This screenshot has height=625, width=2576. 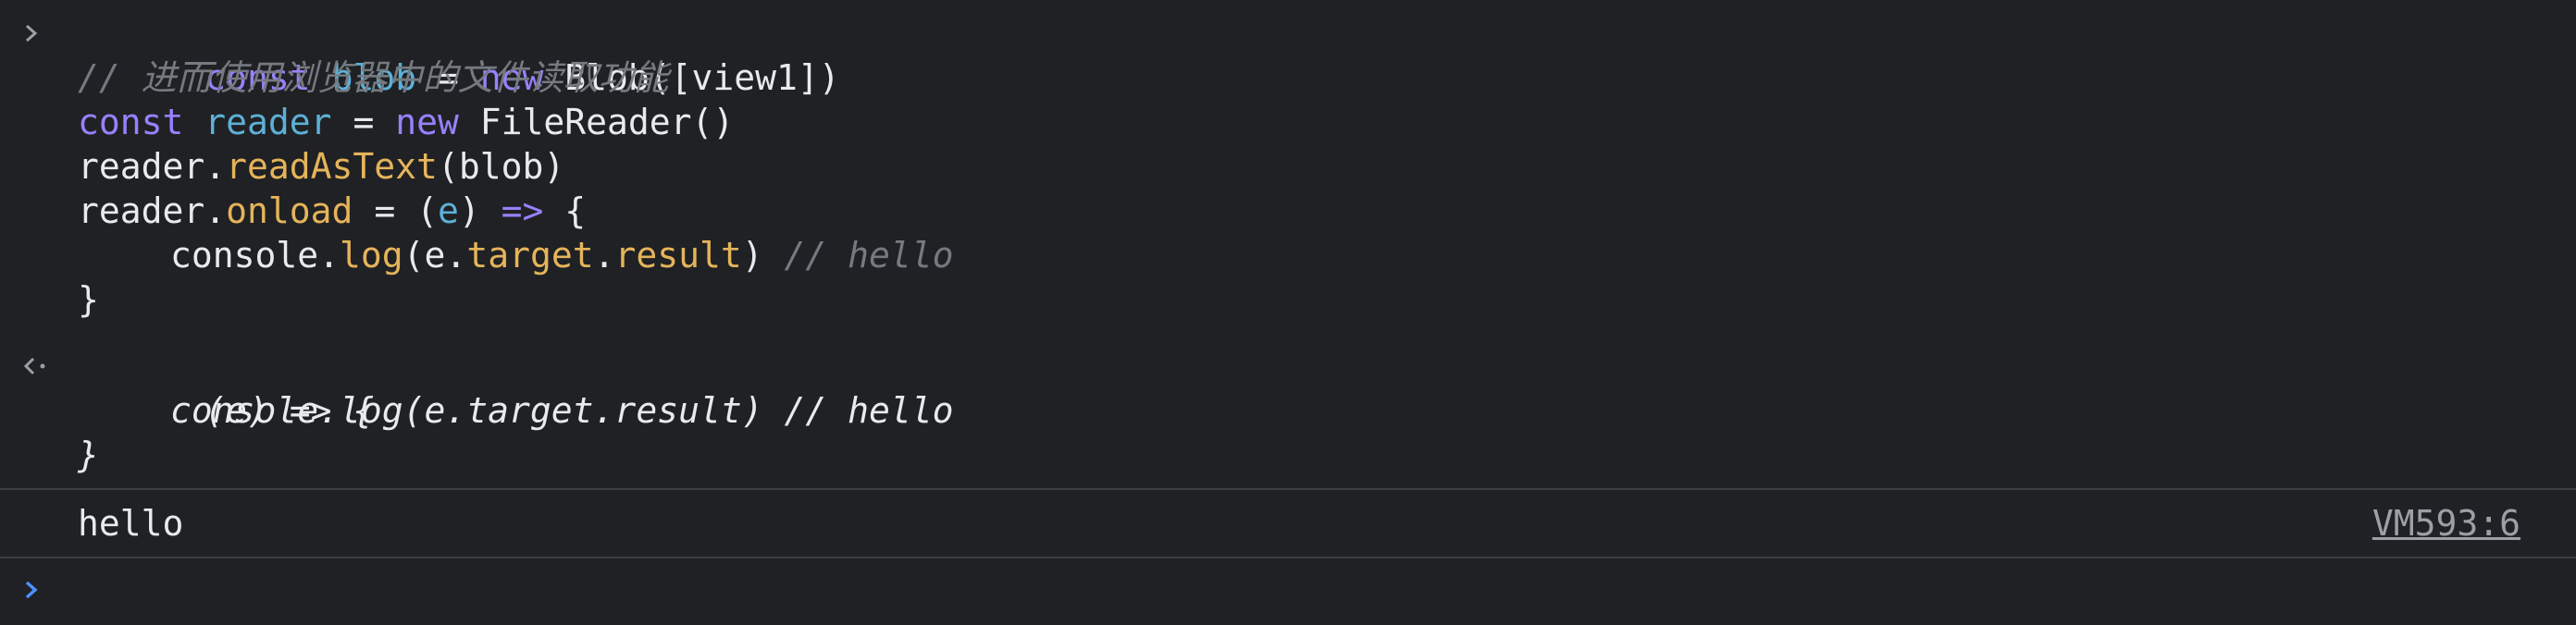 I want to click on code-line-4: reader.readAsText(blob), so click(x=1288, y=166).